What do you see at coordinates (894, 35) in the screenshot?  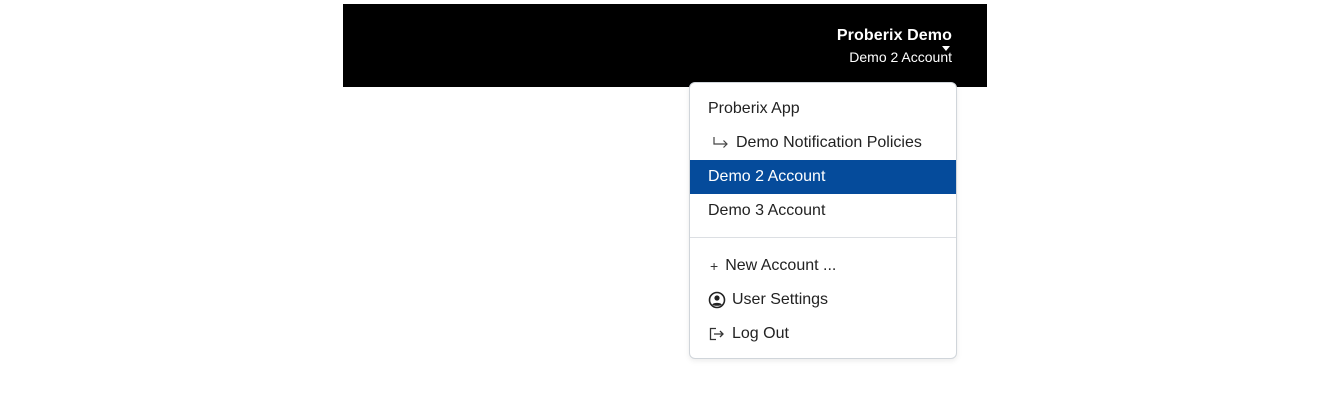 I see `user-name: Proberix Demo` at bounding box center [894, 35].